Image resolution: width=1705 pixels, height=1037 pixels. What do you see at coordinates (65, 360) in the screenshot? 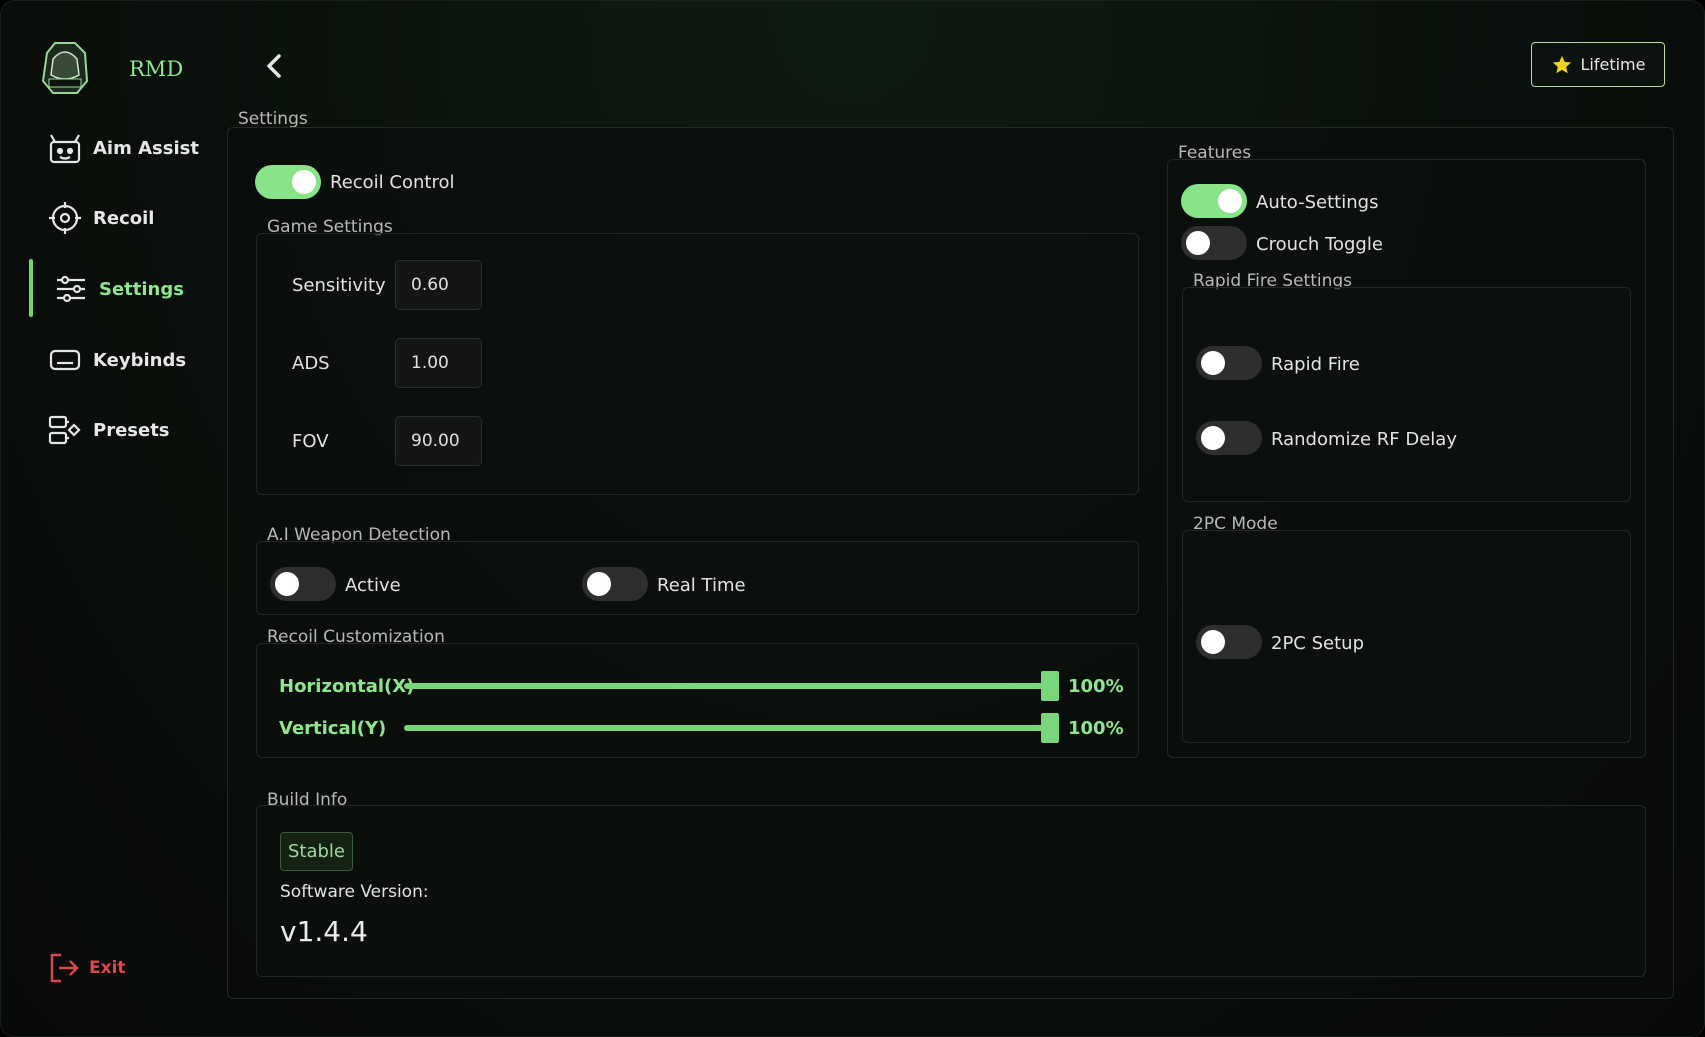
I see `keyboard-icon` at bounding box center [65, 360].